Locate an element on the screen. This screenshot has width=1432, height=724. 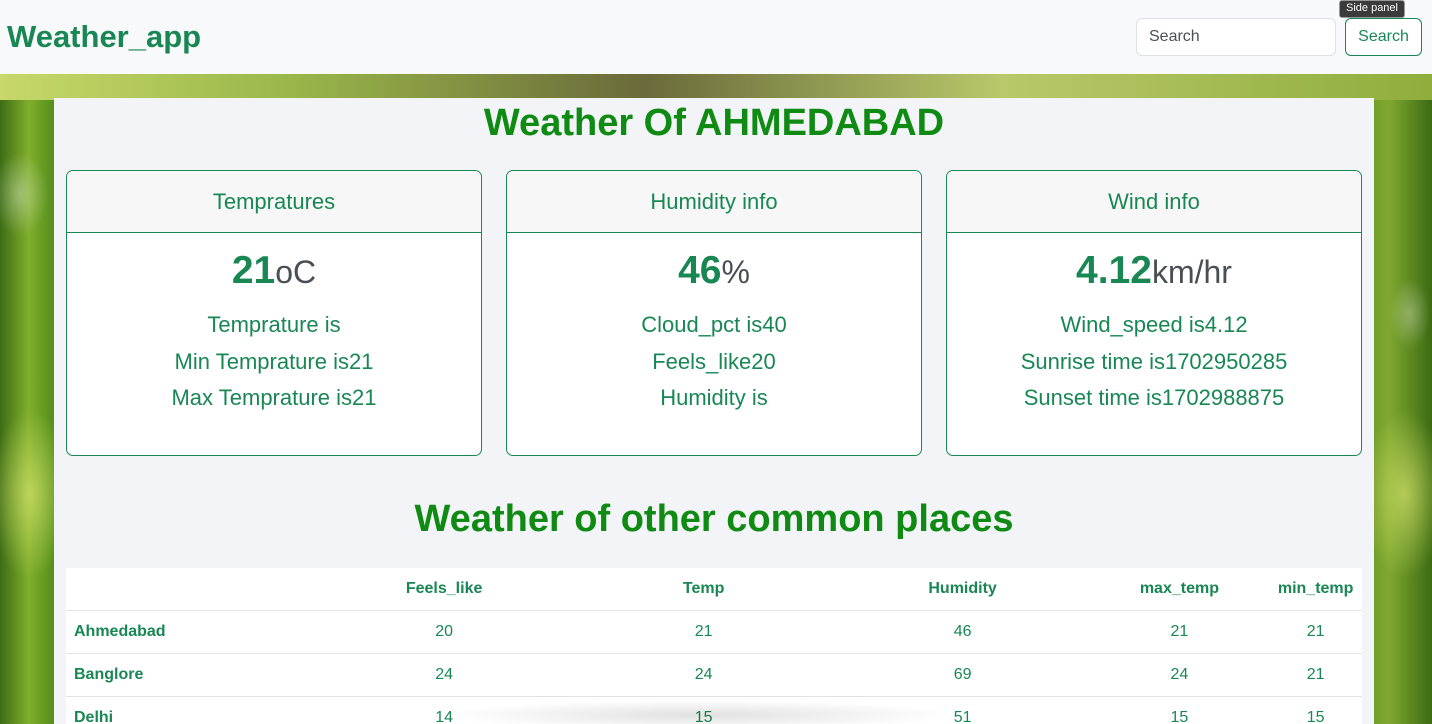
side-panel-tooltip: Side panel is located at coordinates (1372, 9).